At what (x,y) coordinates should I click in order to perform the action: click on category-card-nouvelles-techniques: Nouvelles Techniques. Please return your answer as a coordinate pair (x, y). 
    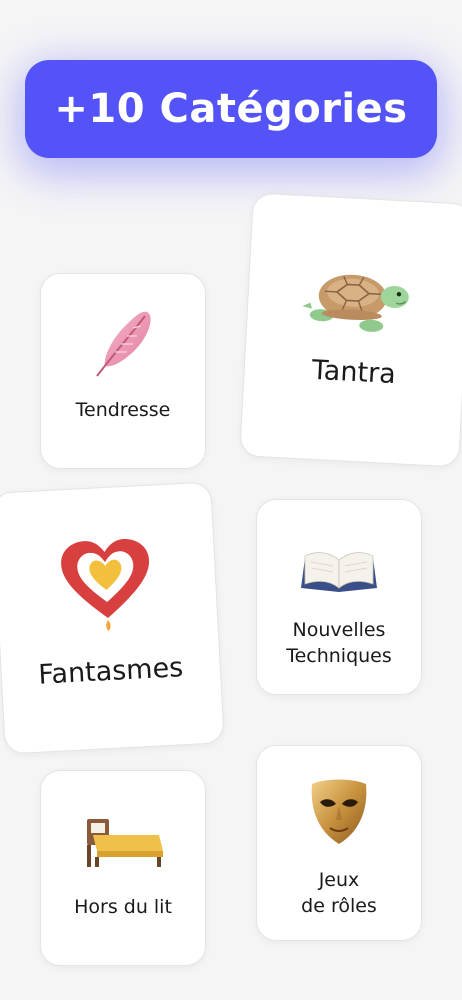
    Looking at the image, I should click on (339, 597).